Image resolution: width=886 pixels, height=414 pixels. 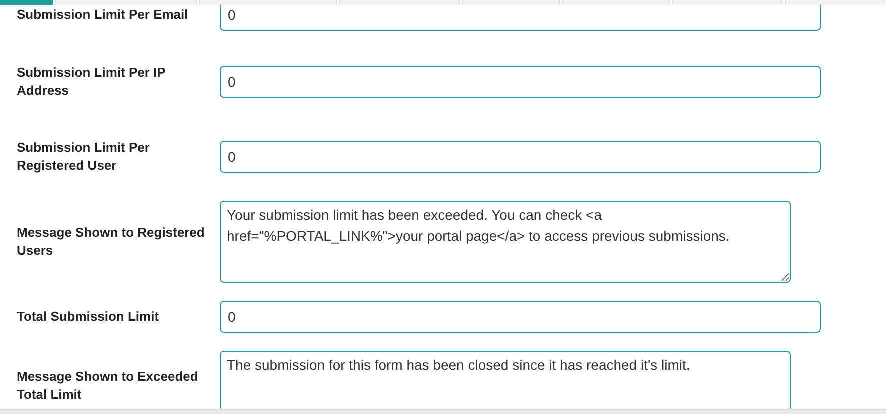 I want to click on message-textarea: Your submission limit has been exceeded. You can check <a href="%PORTAL_LINK%">your portal page</a> to access previous submissions., so click(x=505, y=242).